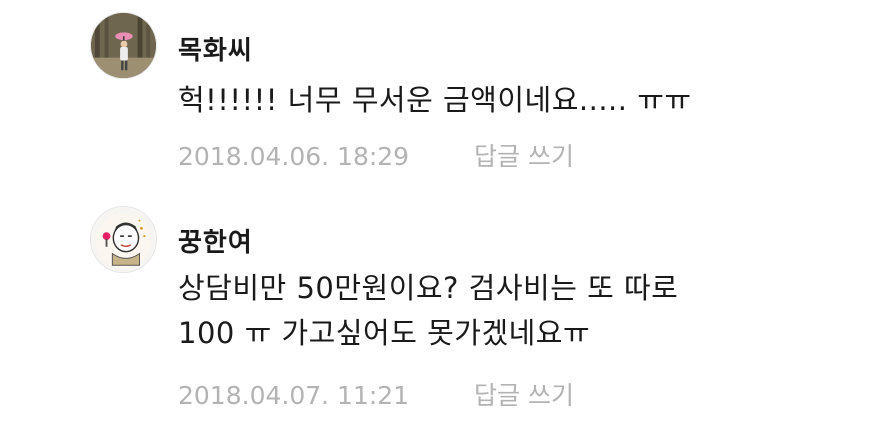 This screenshot has height=424, width=896. I want to click on comment-text-line: 헉!!!!!! 너무 무서운 금액이네요..... ㅠㅠ, so click(435, 100).